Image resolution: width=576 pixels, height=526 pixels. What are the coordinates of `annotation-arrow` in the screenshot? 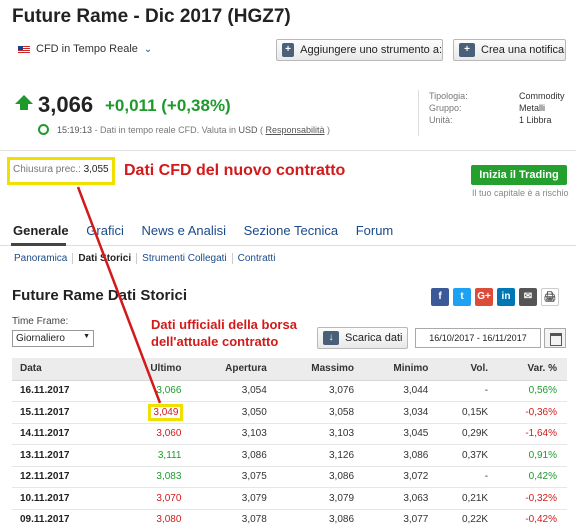 It's located at (119, 295).